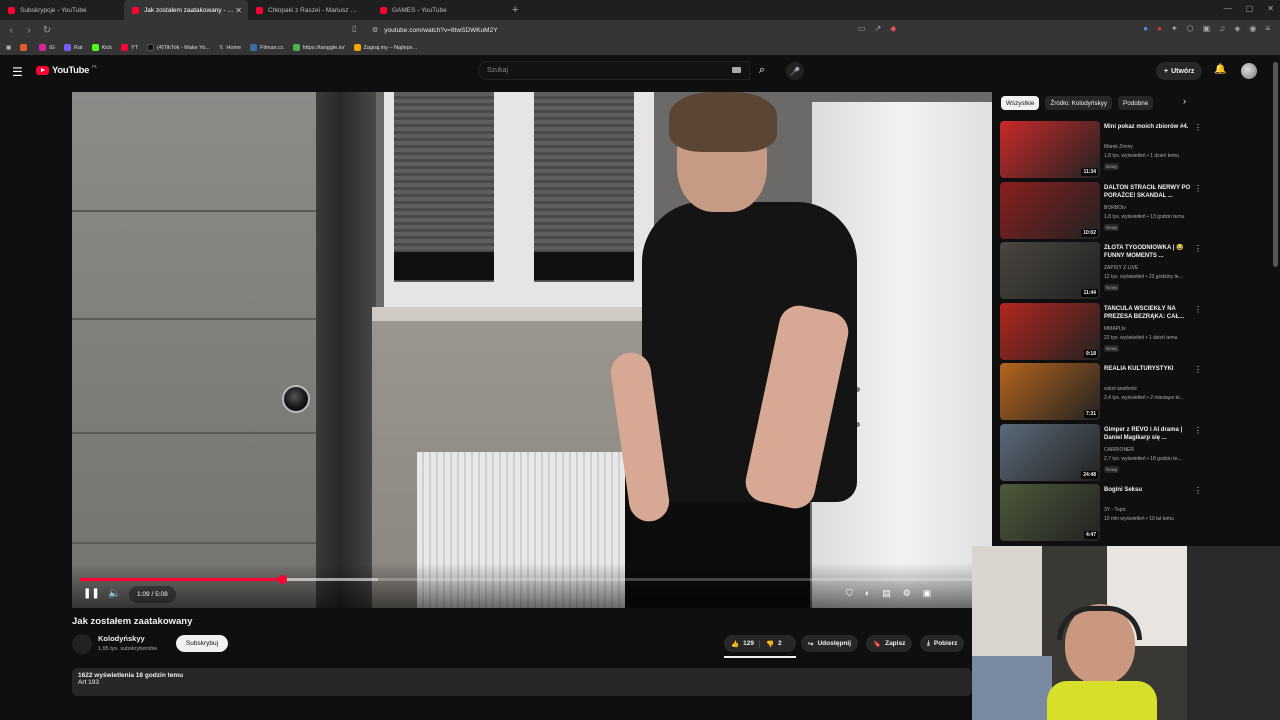  What do you see at coordinates (942, 643) in the screenshot?
I see `download-button: ⤓ Pobierz` at bounding box center [942, 643].